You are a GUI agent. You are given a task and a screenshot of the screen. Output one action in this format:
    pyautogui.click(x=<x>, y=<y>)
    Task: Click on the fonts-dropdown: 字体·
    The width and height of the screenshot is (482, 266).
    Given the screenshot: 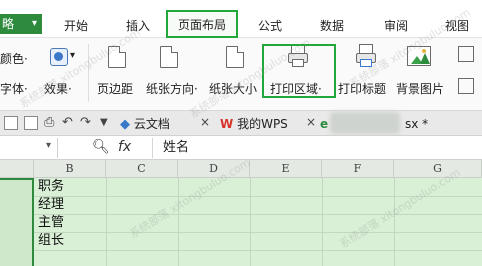 What is the action you would take?
    pyautogui.click(x=14, y=88)
    